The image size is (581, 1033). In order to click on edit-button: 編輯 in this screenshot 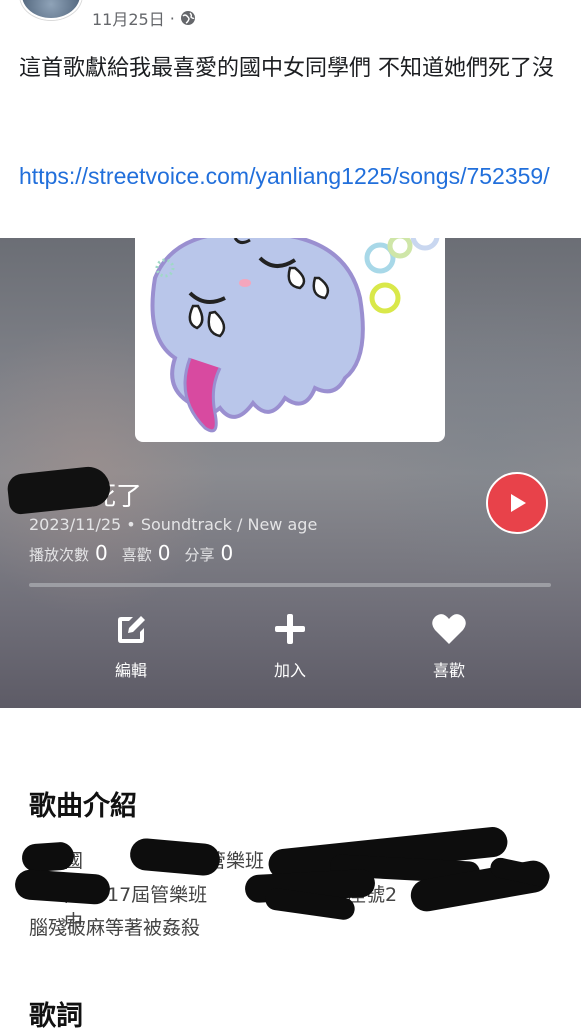, I will do `click(131, 646)`.